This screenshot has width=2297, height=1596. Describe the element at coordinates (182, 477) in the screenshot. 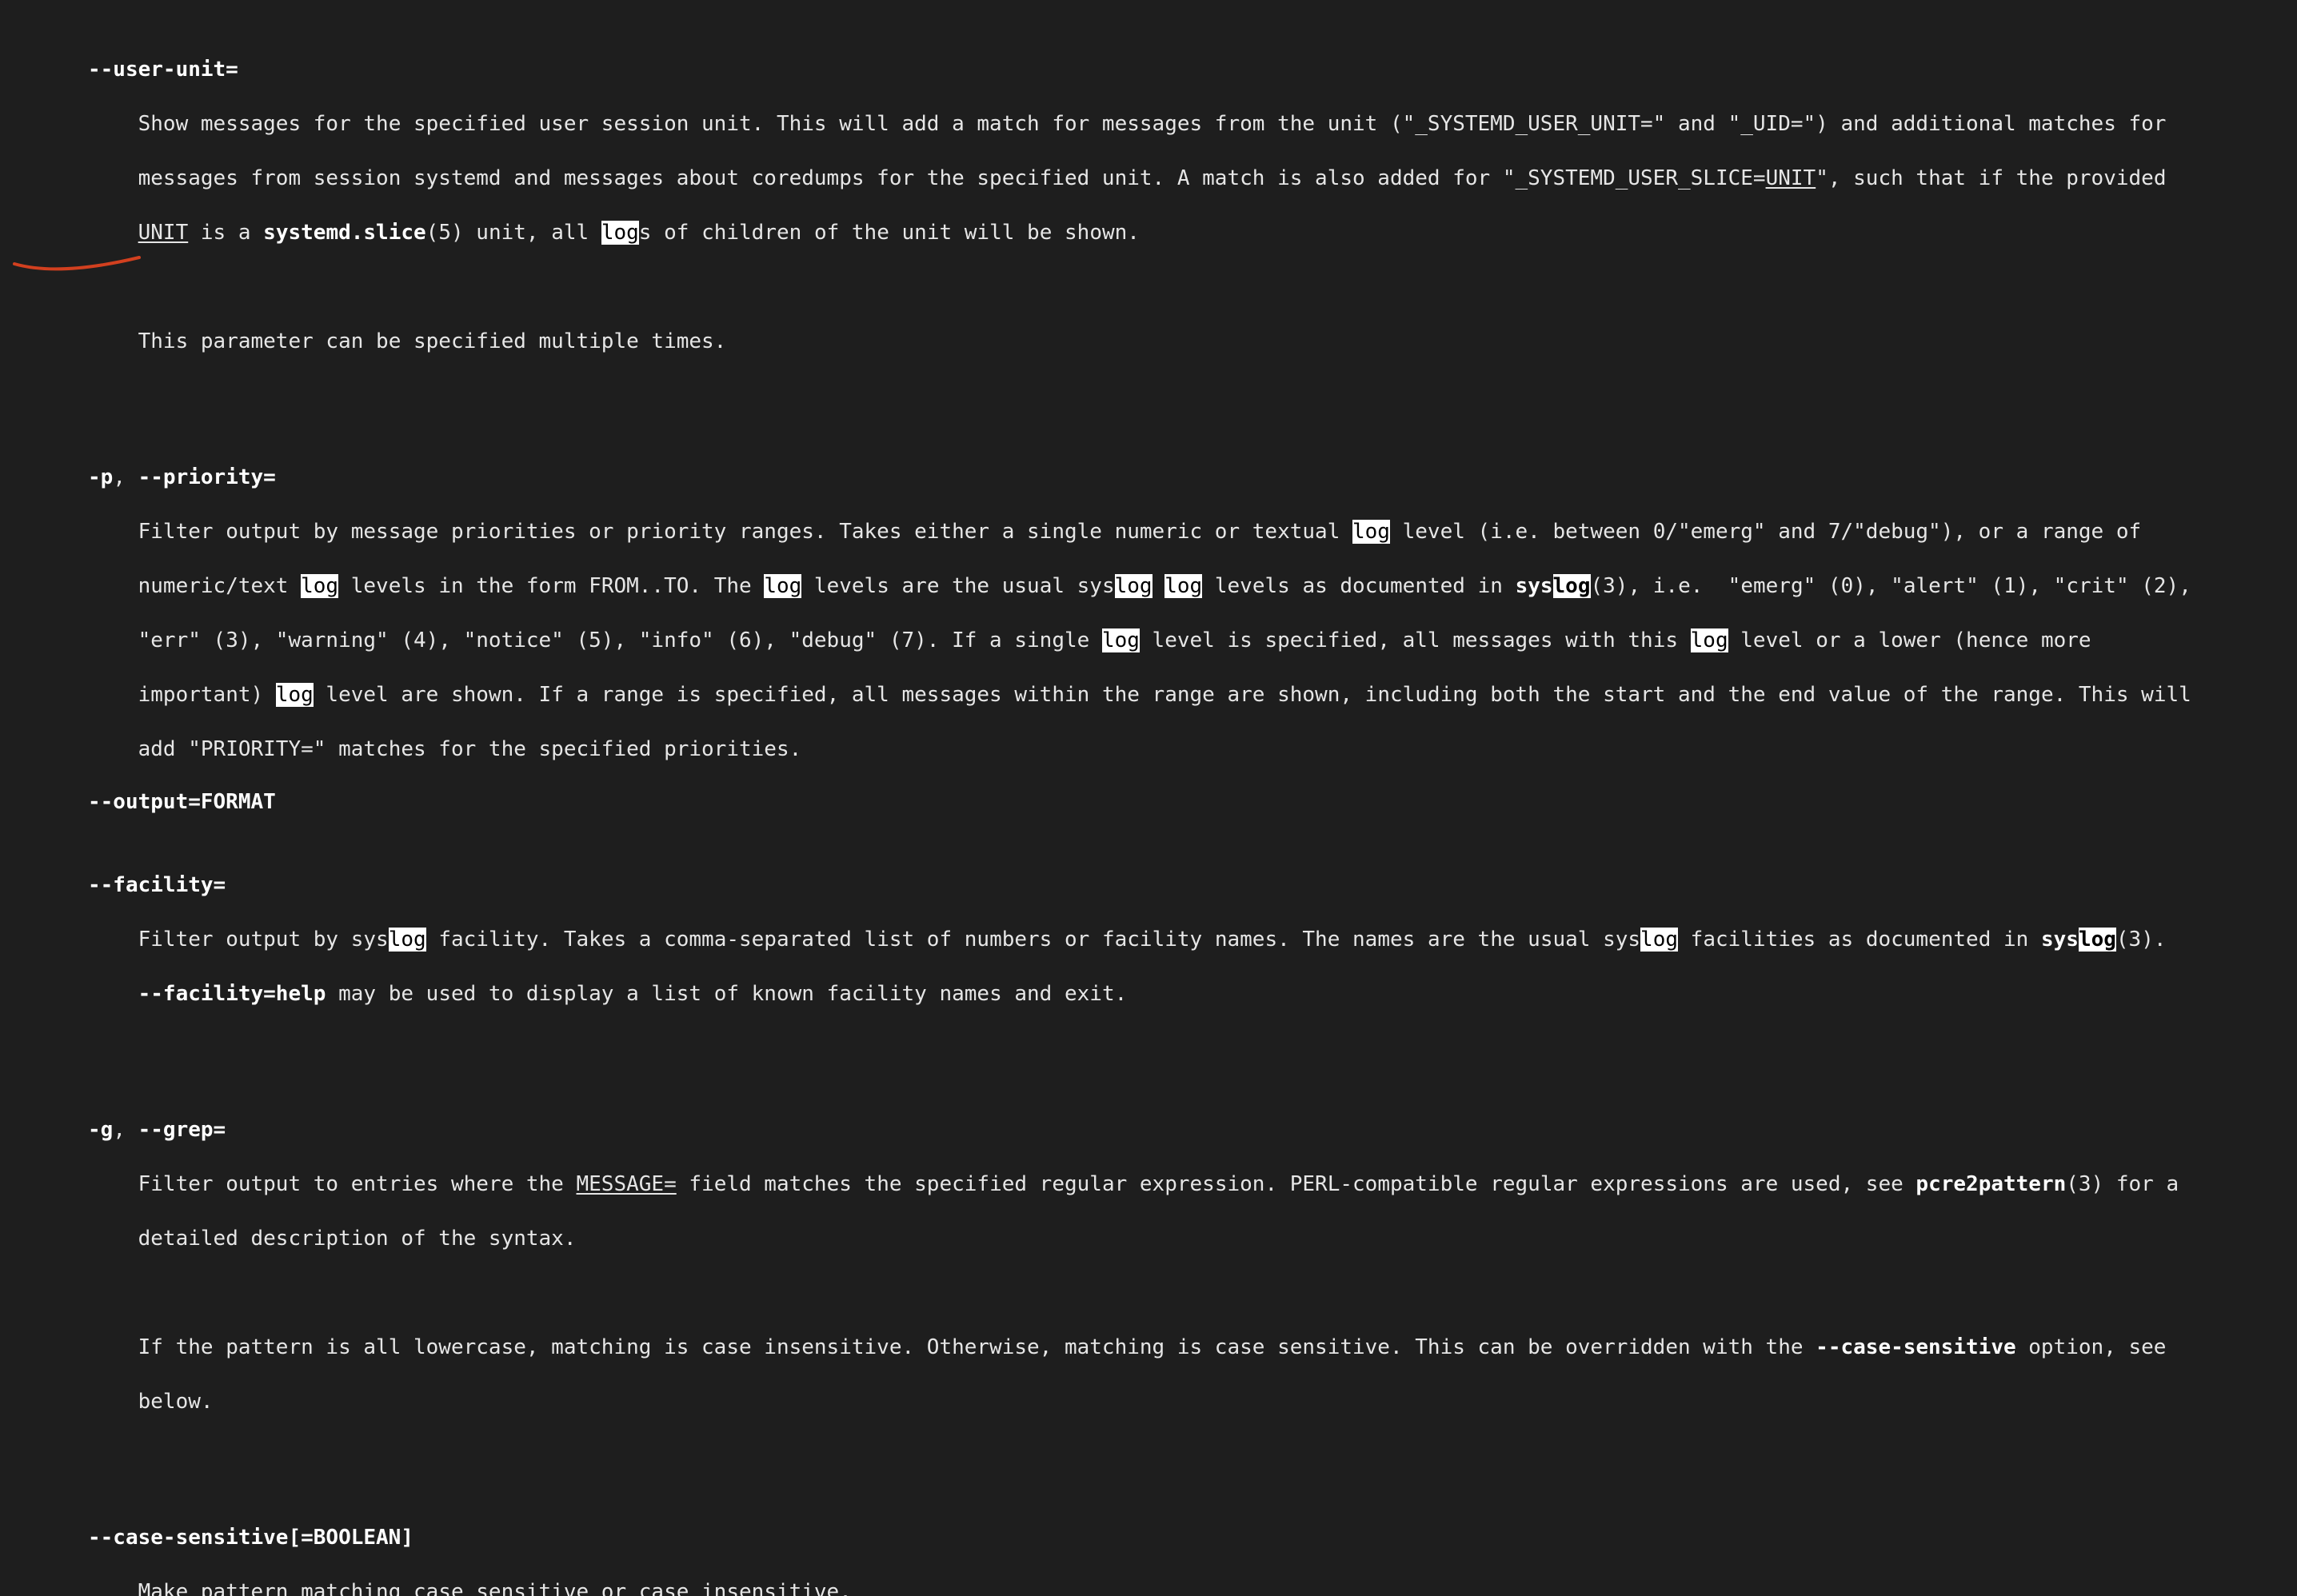

I see `option-priority: -p, --priority=` at that location.